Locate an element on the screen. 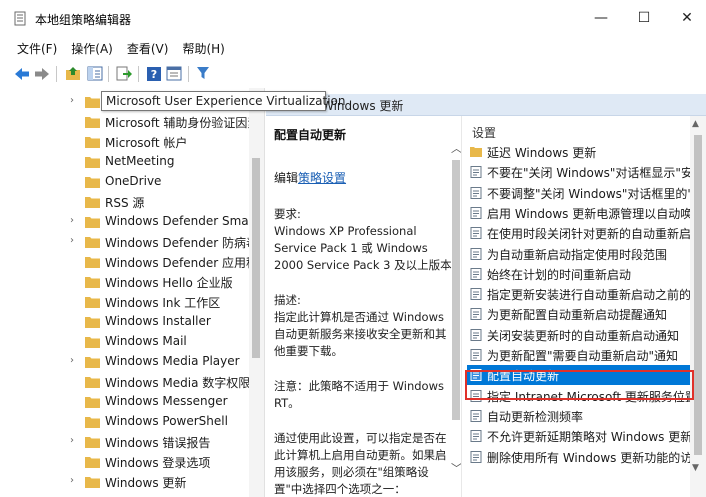  menu-file: 文件(F) is located at coordinates (37, 49).